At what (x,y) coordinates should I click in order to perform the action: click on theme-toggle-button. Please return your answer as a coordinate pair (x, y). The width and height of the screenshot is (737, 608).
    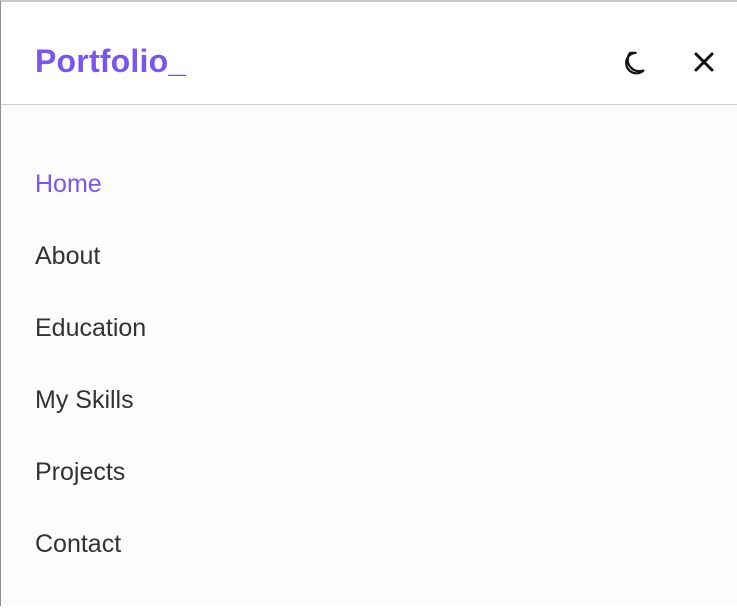
    Looking at the image, I should click on (635, 62).